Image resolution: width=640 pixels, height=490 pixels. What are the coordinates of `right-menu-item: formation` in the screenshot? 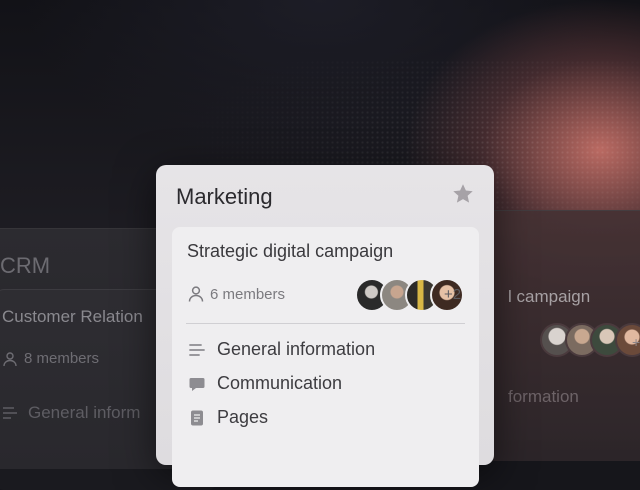 It's located at (543, 397).